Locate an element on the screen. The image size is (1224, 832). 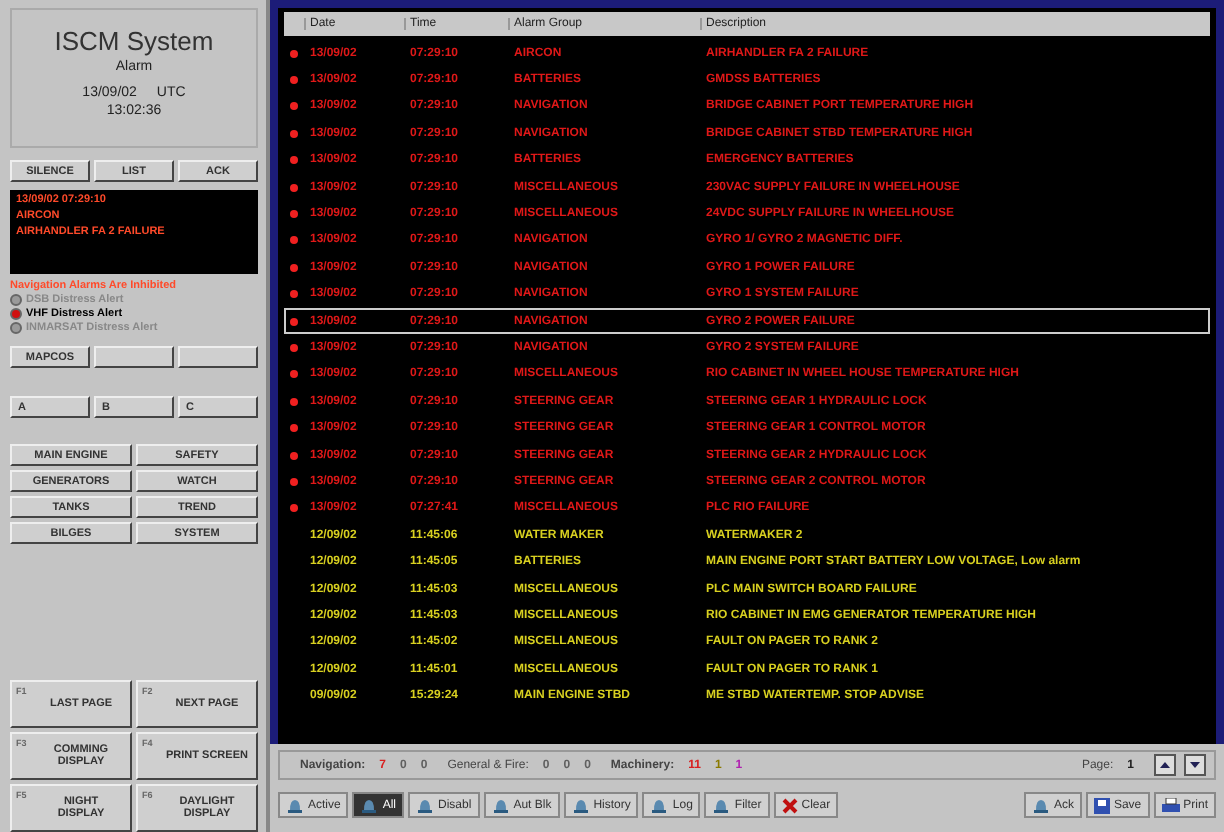
close-icon is located at coordinates (789, 805).